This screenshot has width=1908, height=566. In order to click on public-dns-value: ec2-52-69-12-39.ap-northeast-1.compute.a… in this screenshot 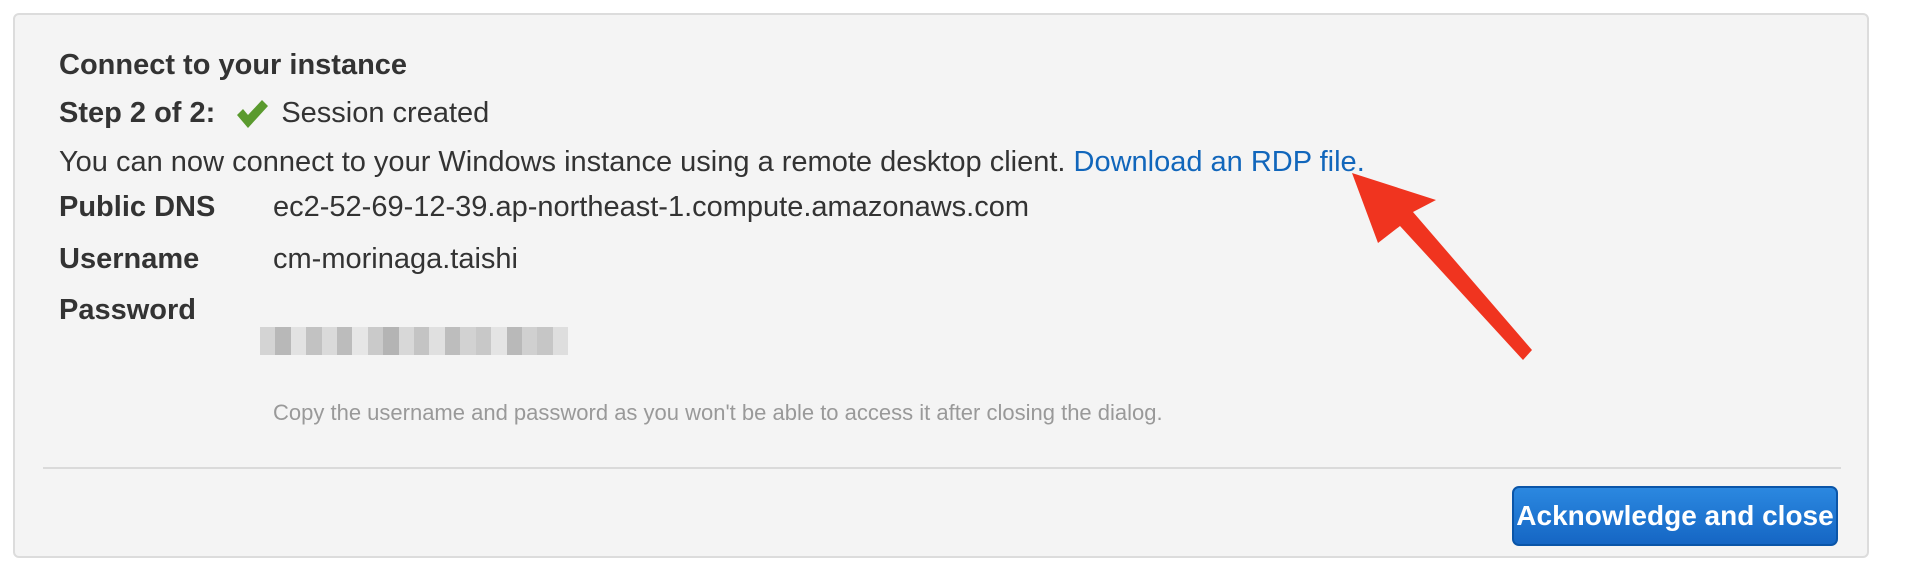, I will do `click(651, 207)`.